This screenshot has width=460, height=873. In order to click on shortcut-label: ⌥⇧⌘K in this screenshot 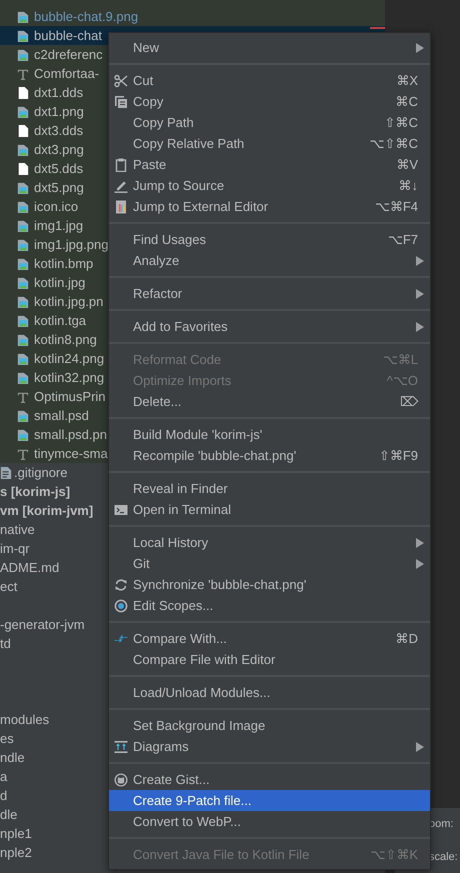, I will do `click(394, 854)`.